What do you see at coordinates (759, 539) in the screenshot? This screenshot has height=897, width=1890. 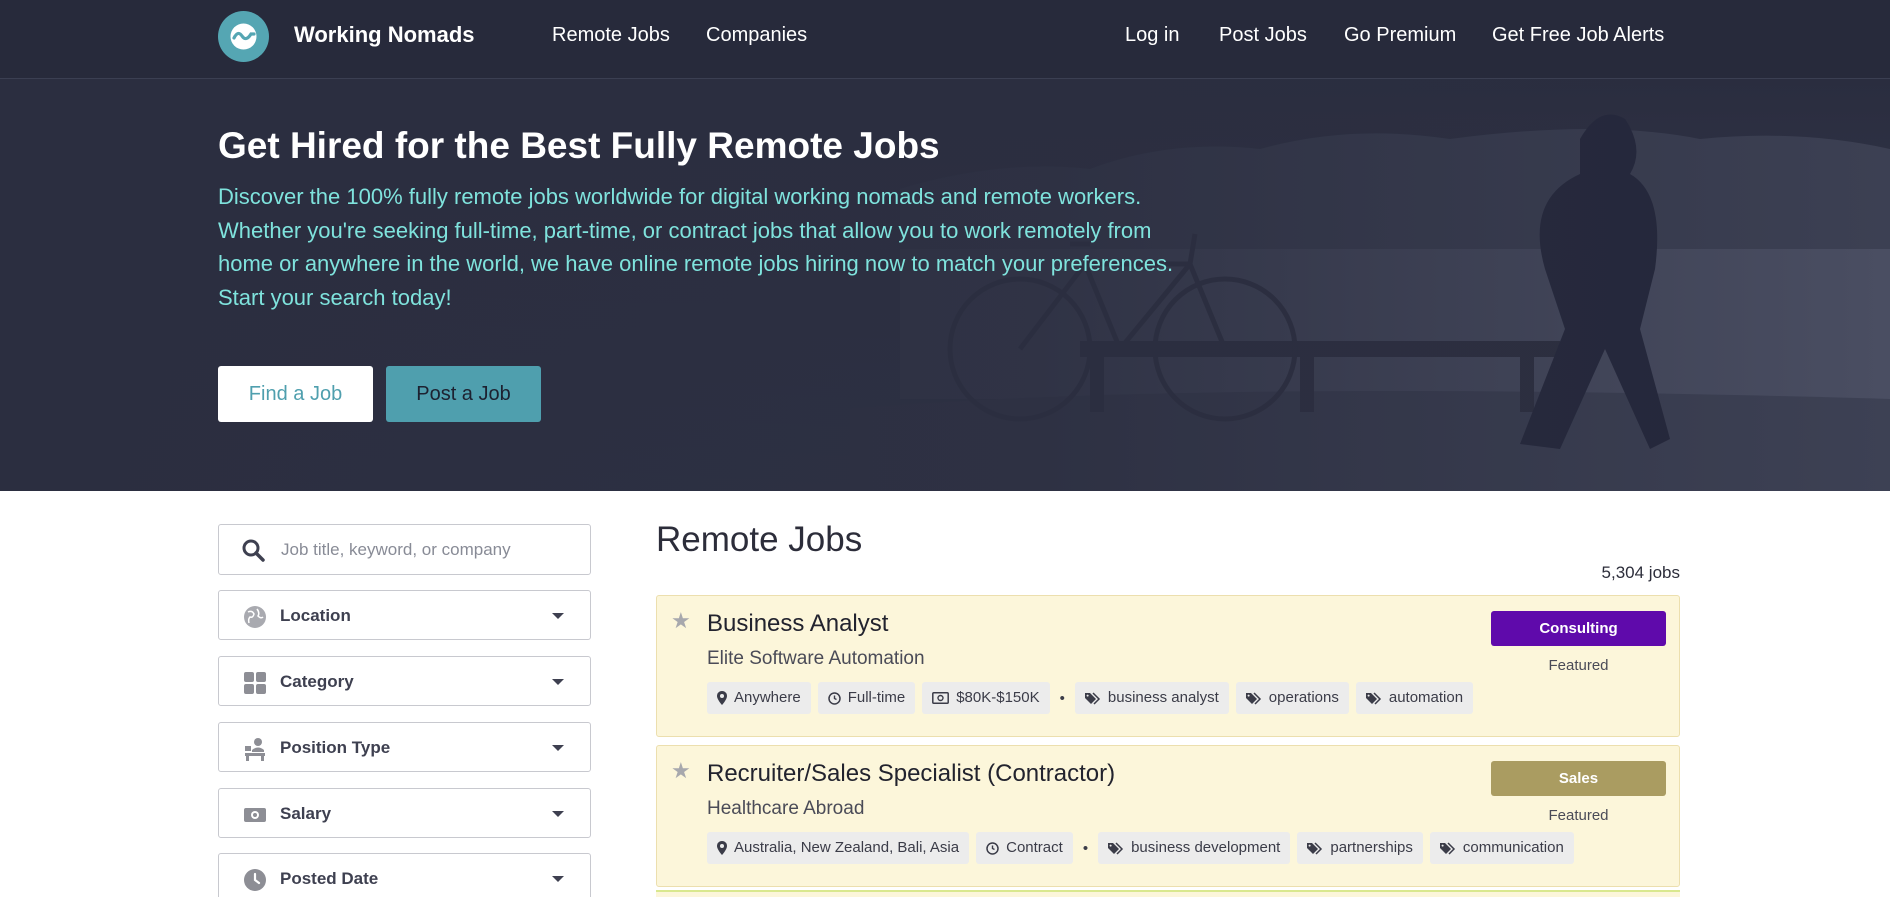 I see `jobs-section-title: Remote Jobs` at bounding box center [759, 539].